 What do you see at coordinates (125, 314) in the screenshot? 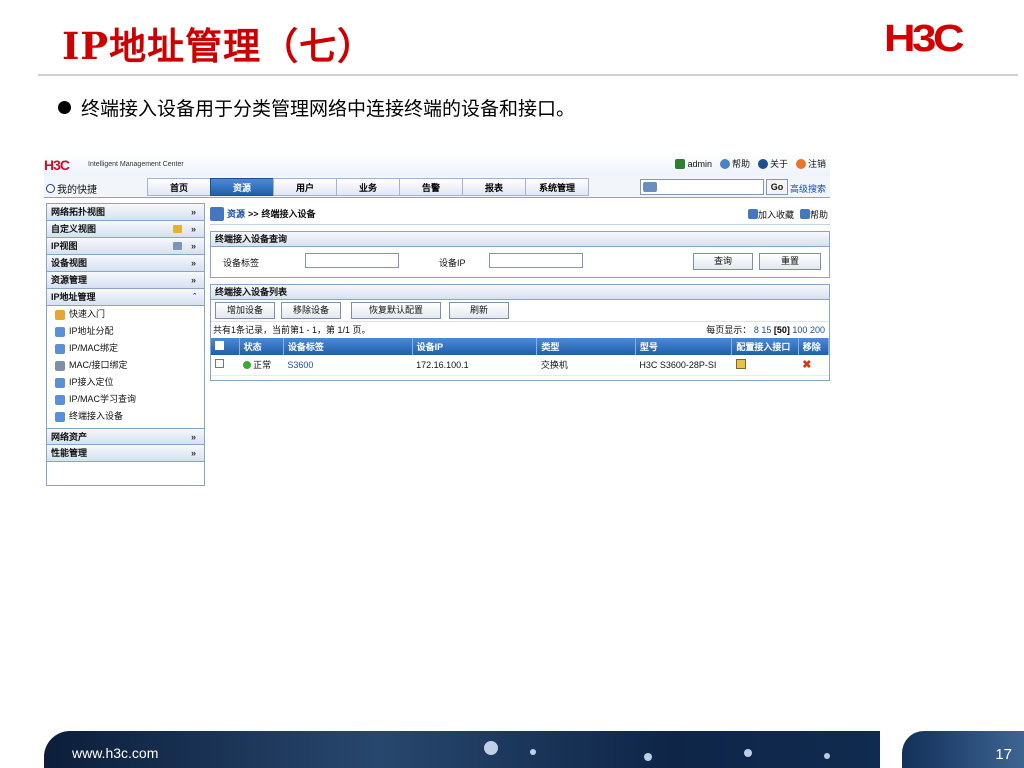
I see `sidebar-item-quick-start: 快速入门` at bounding box center [125, 314].